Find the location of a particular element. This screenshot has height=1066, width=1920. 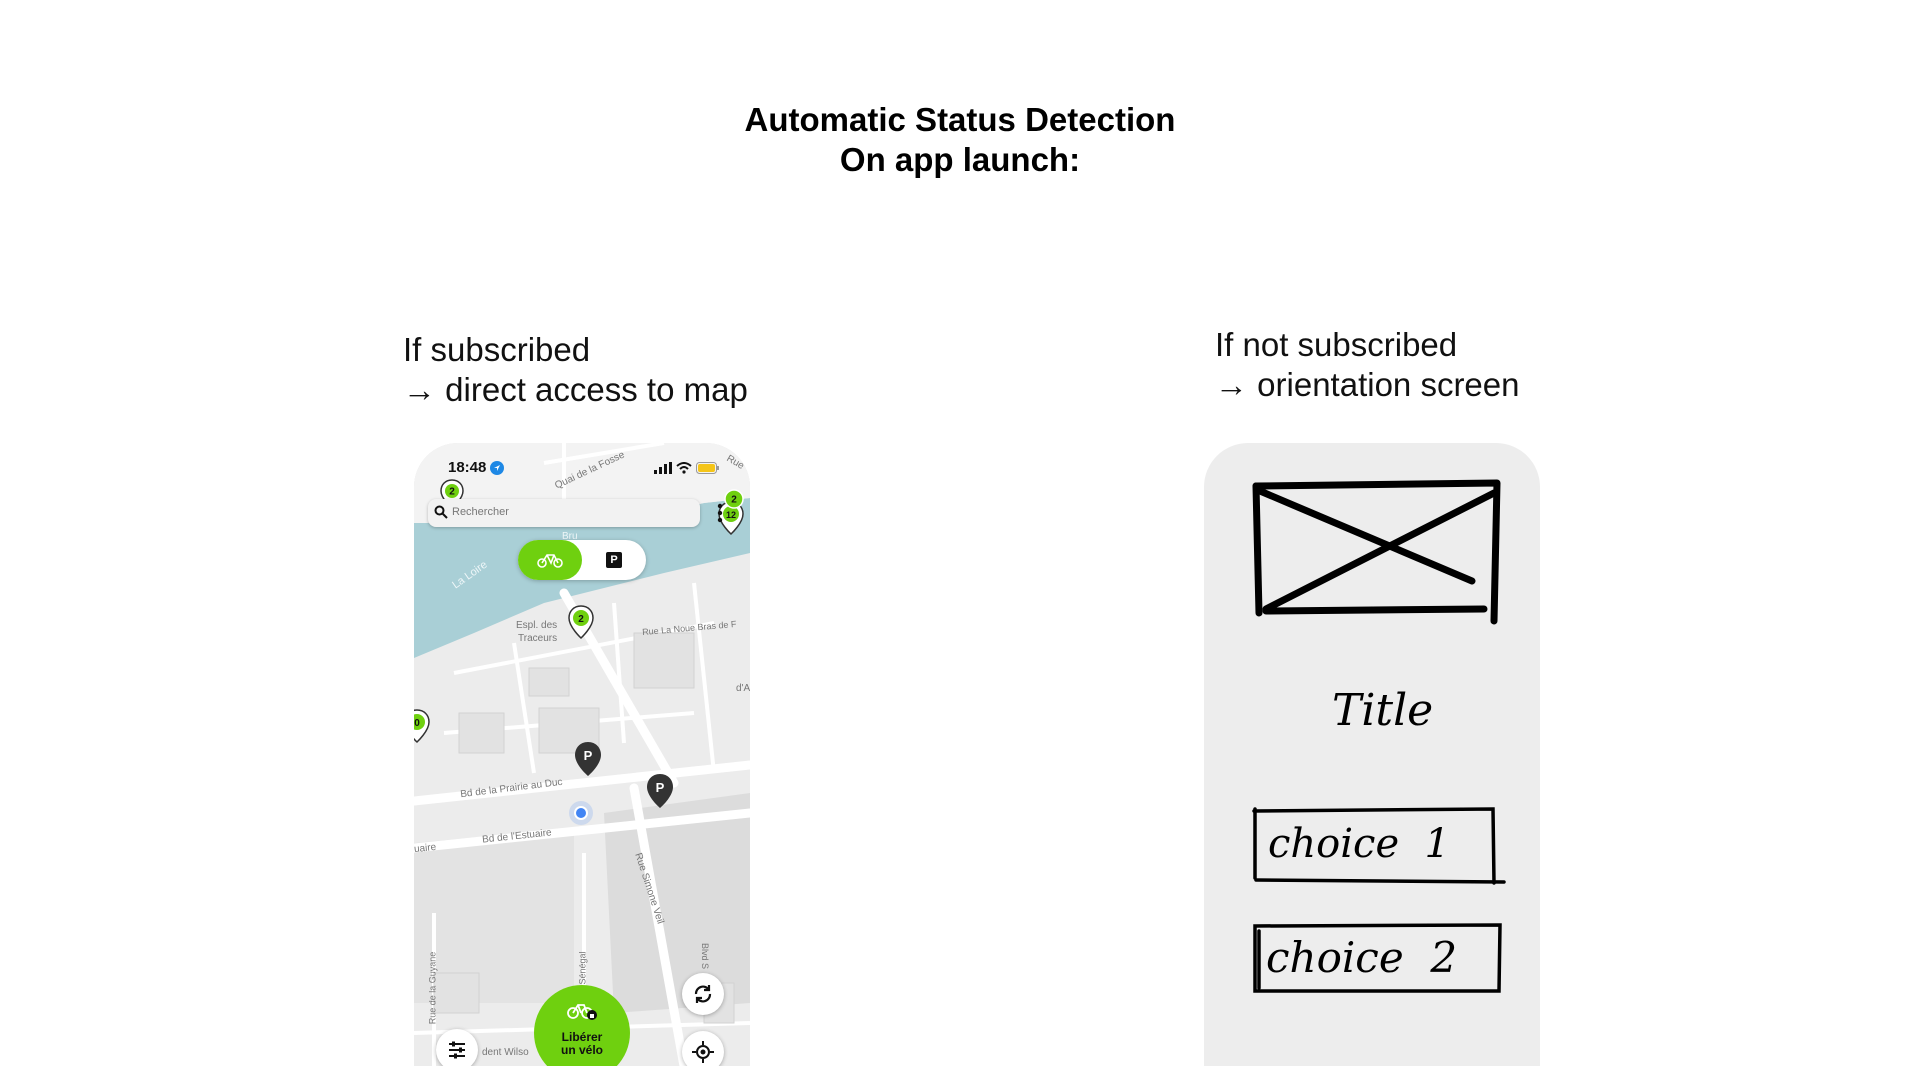

crosshair-icon is located at coordinates (703, 1052).